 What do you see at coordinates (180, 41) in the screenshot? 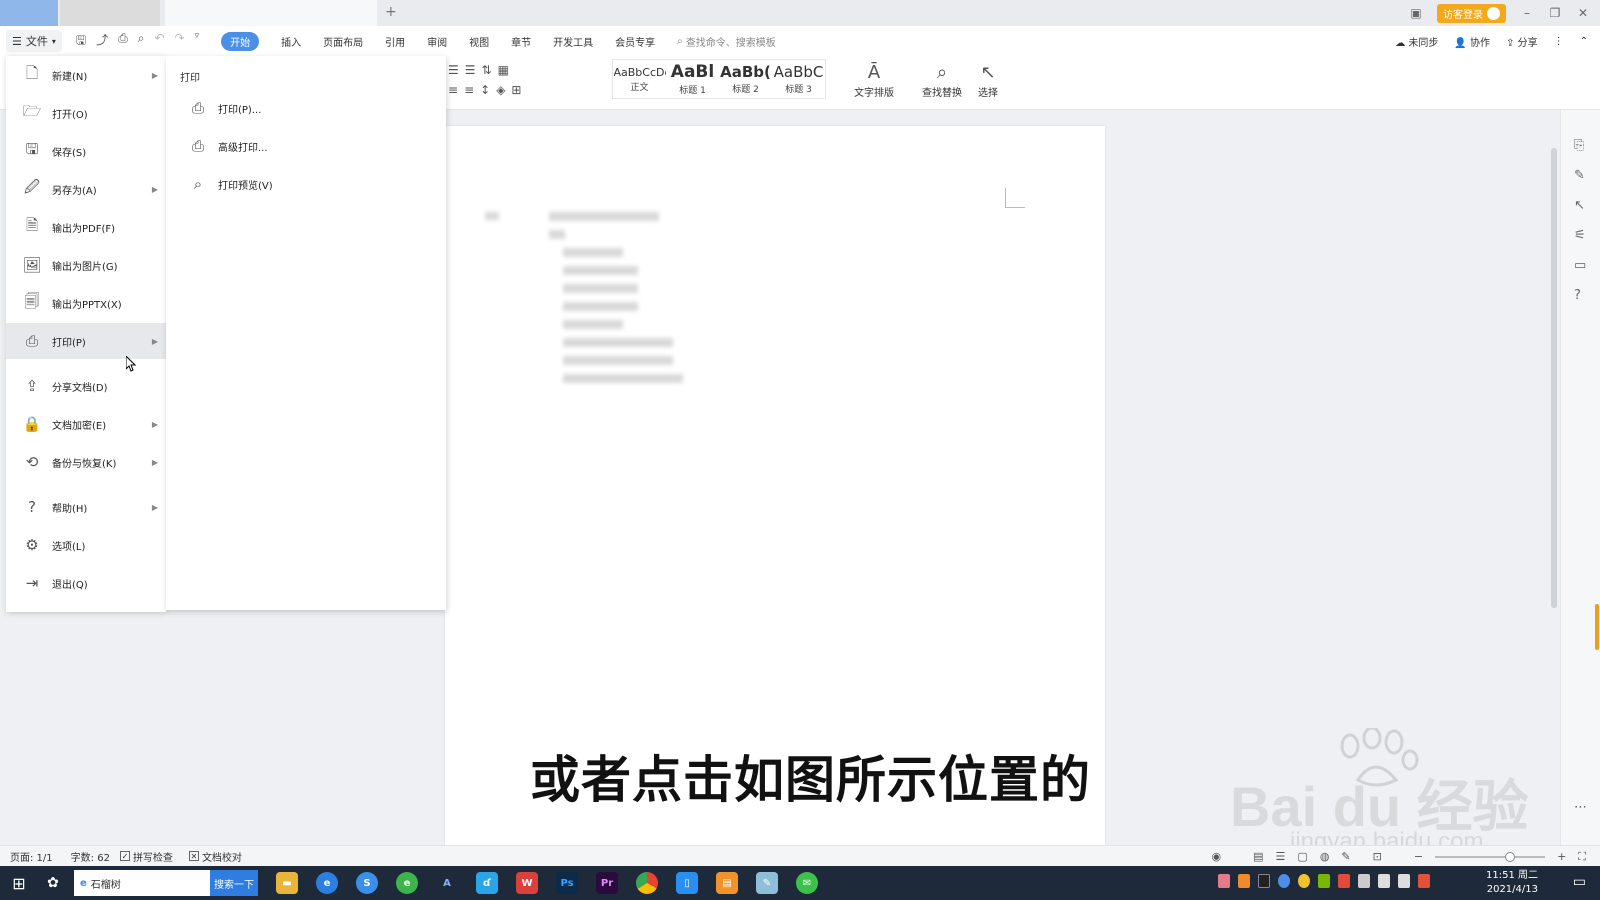
I see `redo-icon: ↷` at bounding box center [180, 41].